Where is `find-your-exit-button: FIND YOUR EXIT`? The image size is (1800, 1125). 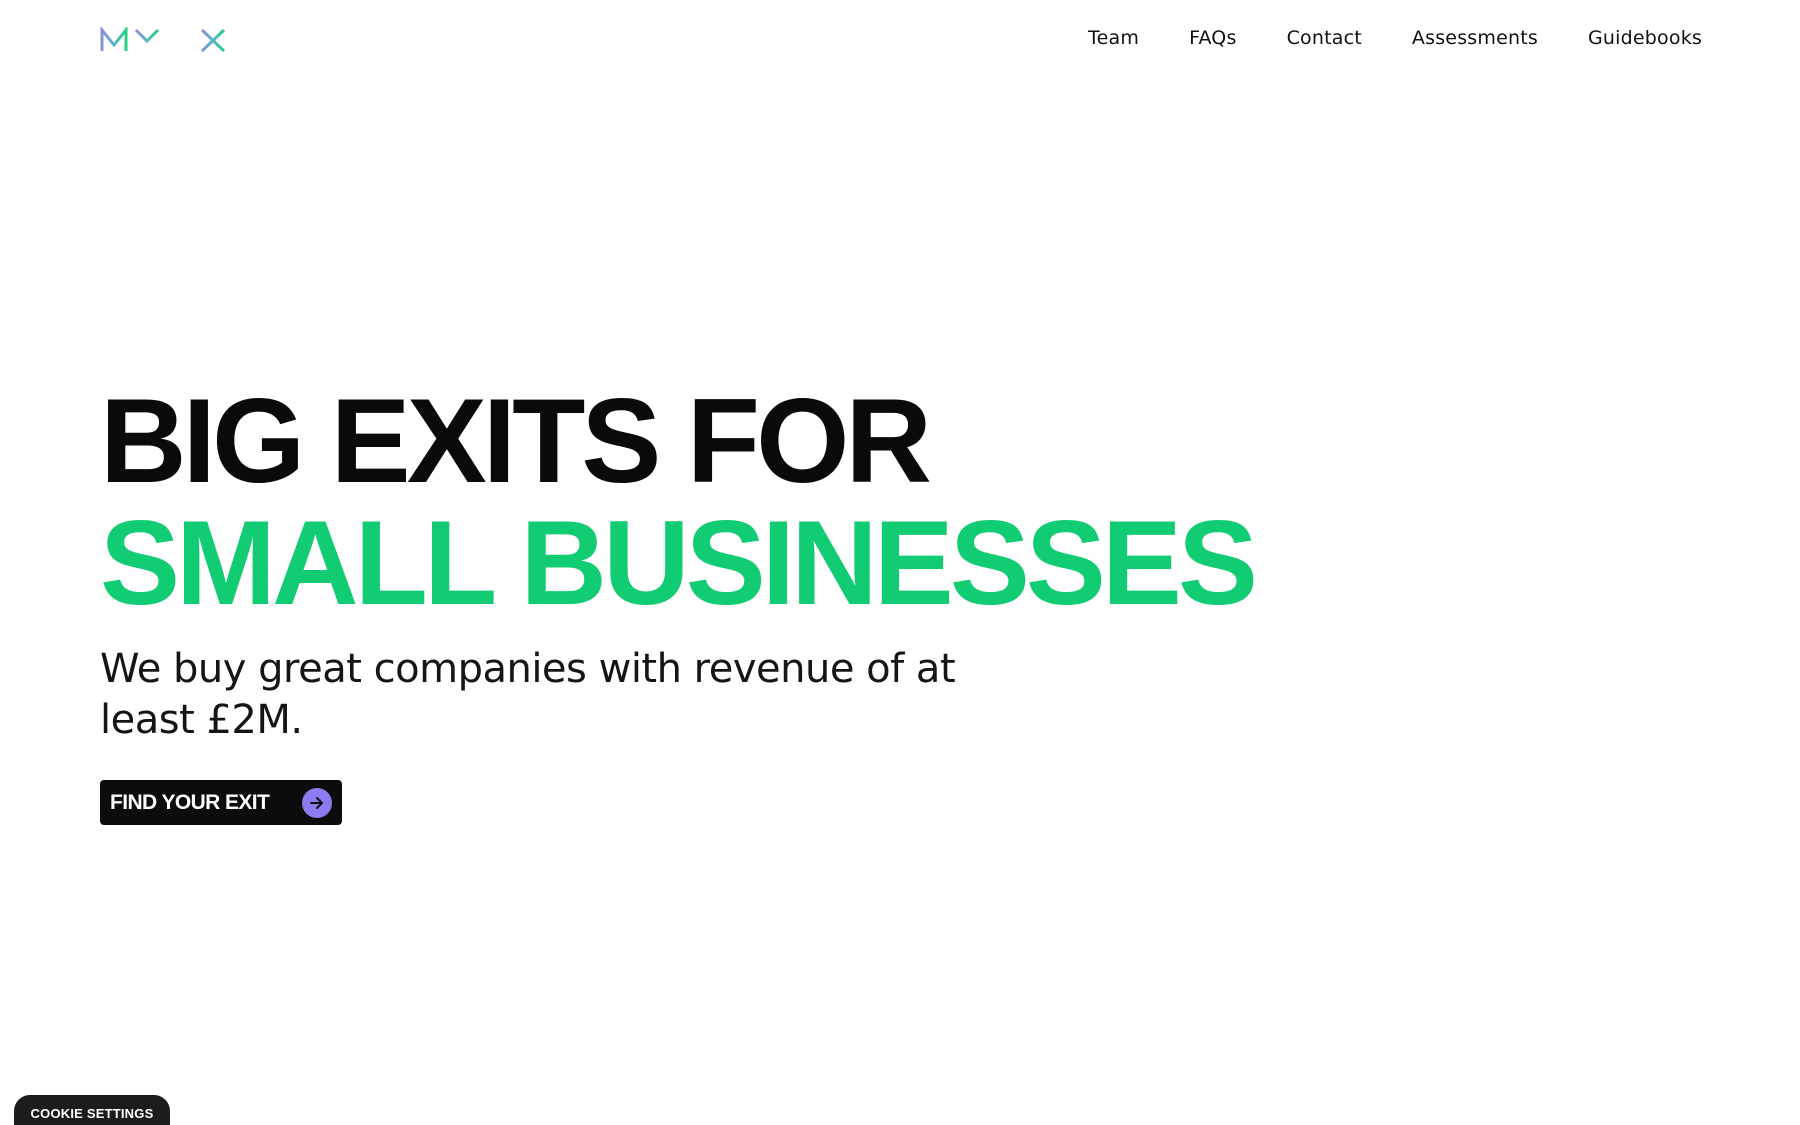
find-your-exit-button: FIND YOUR EXIT is located at coordinates (221, 802).